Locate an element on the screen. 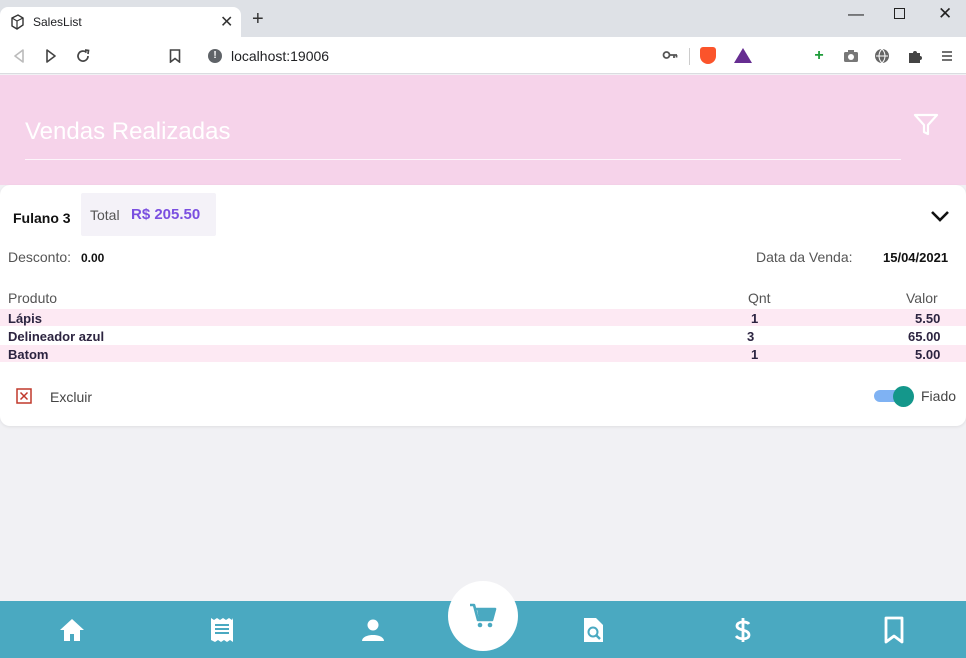  new-tab-button: + is located at coordinates (258, 19).